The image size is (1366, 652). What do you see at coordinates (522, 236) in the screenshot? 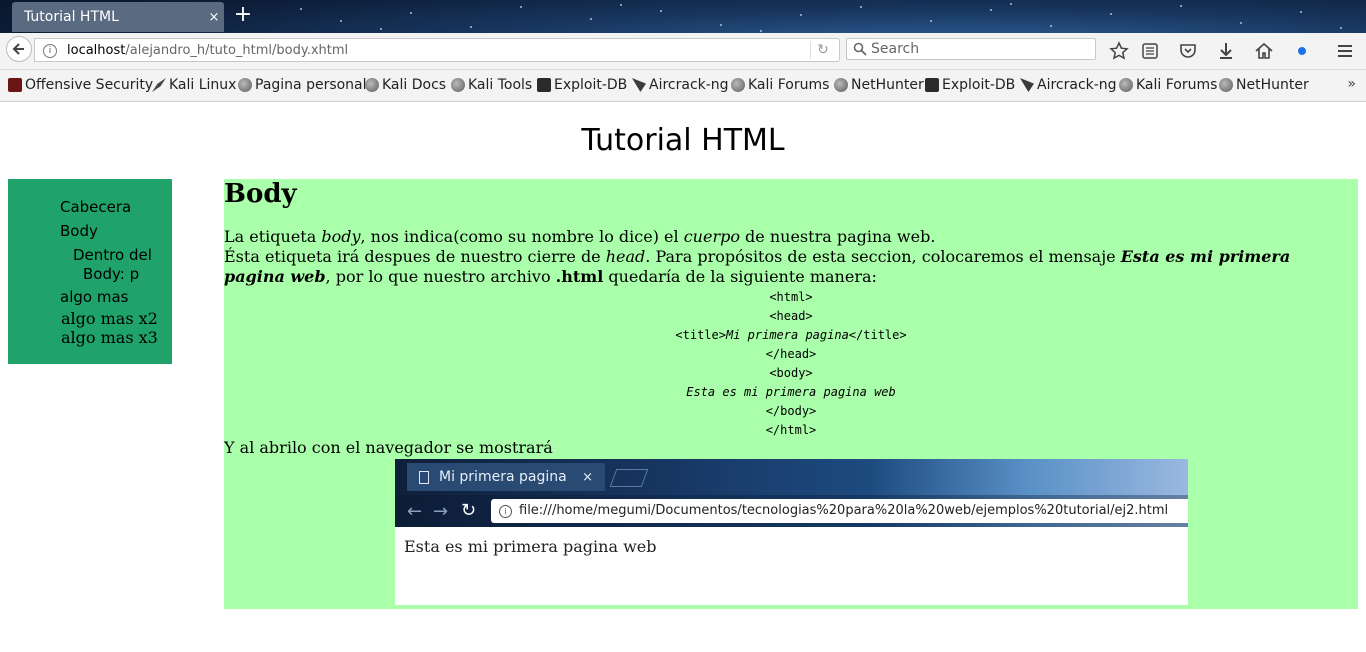
I see `text: , nos indica(como su nombre lo dice) el` at bounding box center [522, 236].